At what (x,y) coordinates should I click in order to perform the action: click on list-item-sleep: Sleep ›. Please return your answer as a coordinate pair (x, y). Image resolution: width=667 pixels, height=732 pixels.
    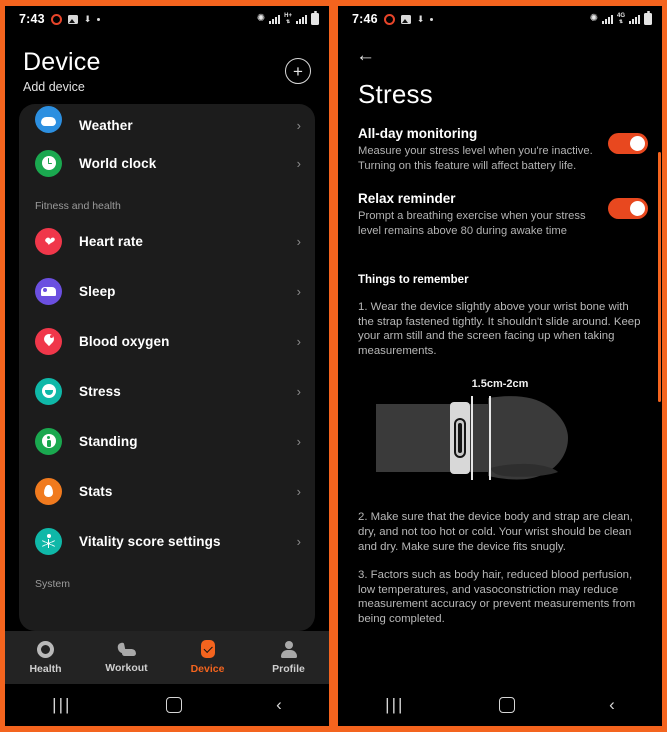
    Looking at the image, I should click on (167, 291).